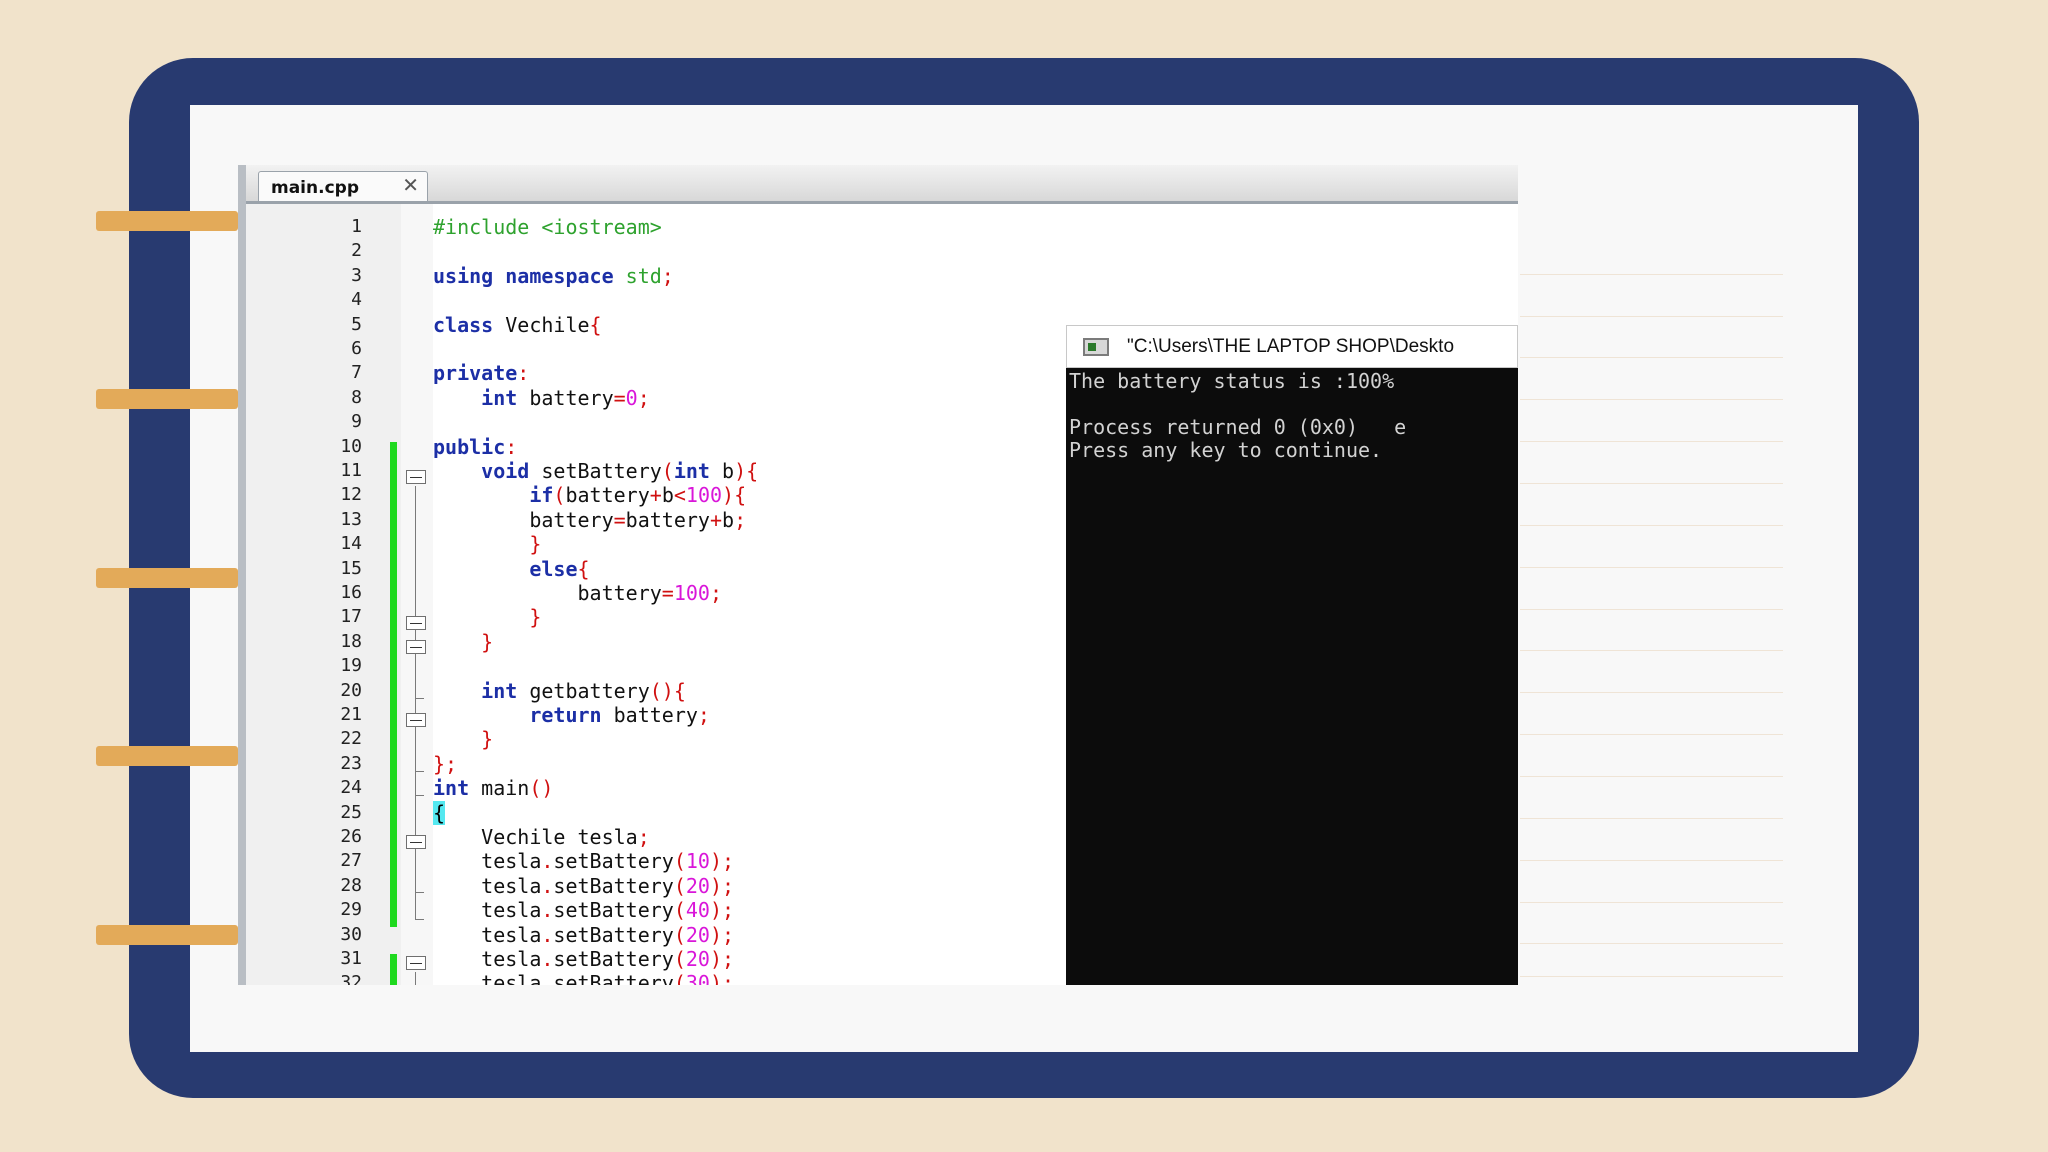  I want to click on code-text: public:, so click(475, 447).